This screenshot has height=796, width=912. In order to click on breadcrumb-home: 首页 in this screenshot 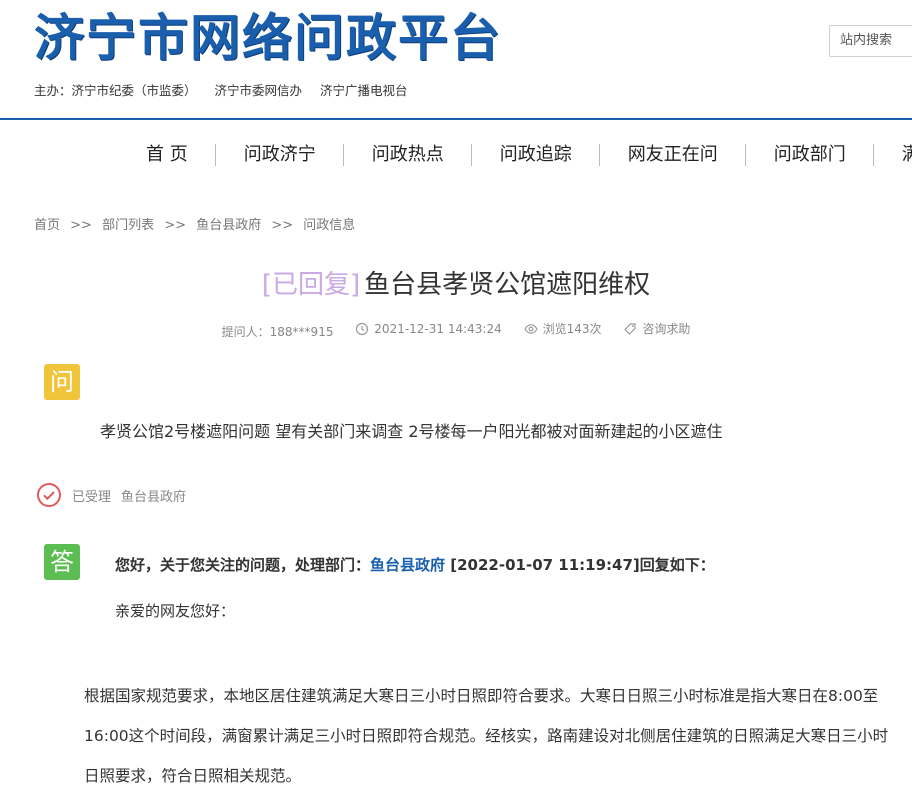, I will do `click(47, 225)`.